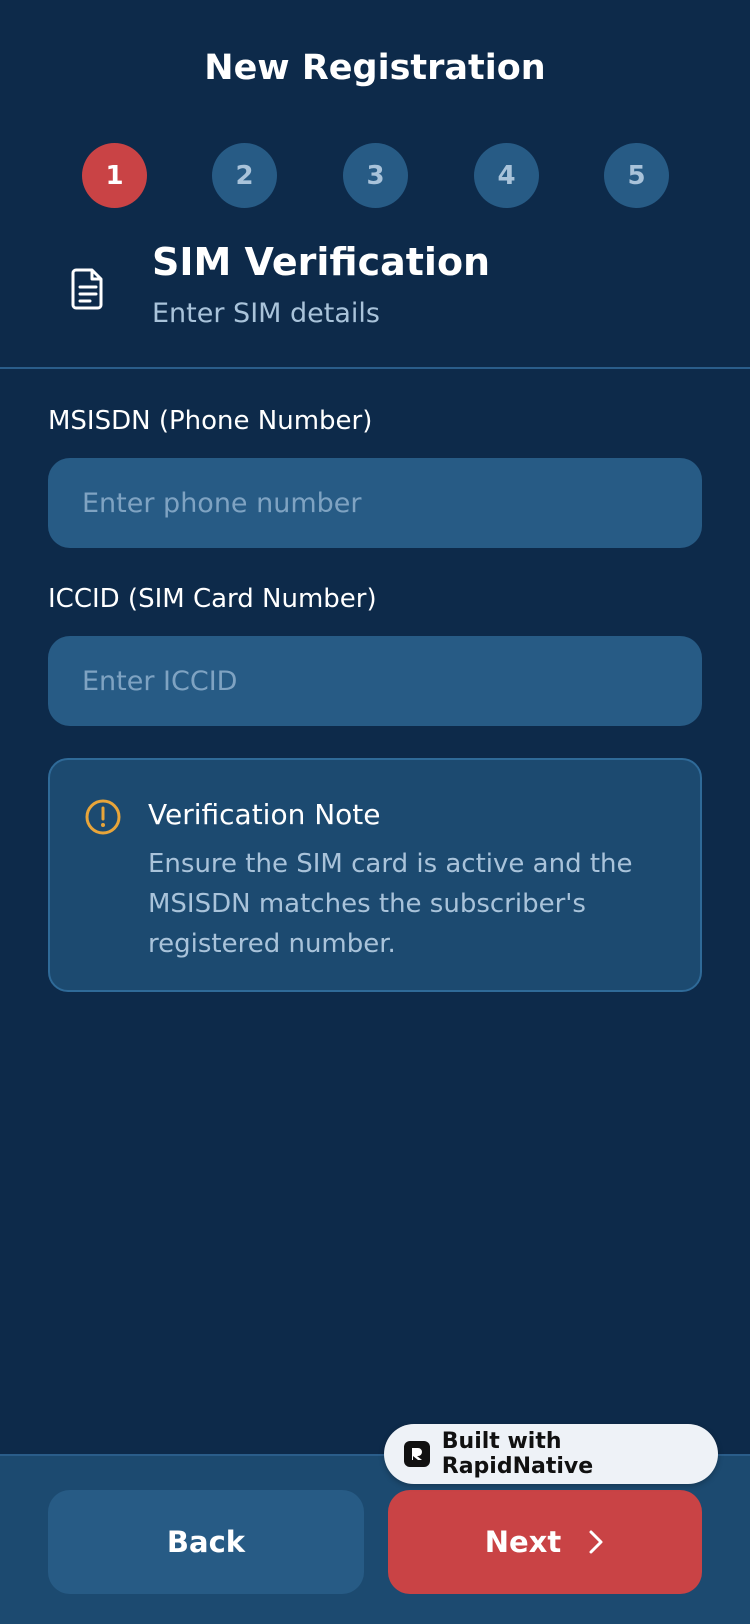 The image size is (750, 1624). Describe the element at coordinates (87, 289) in the screenshot. I see `document-icon` at that location.